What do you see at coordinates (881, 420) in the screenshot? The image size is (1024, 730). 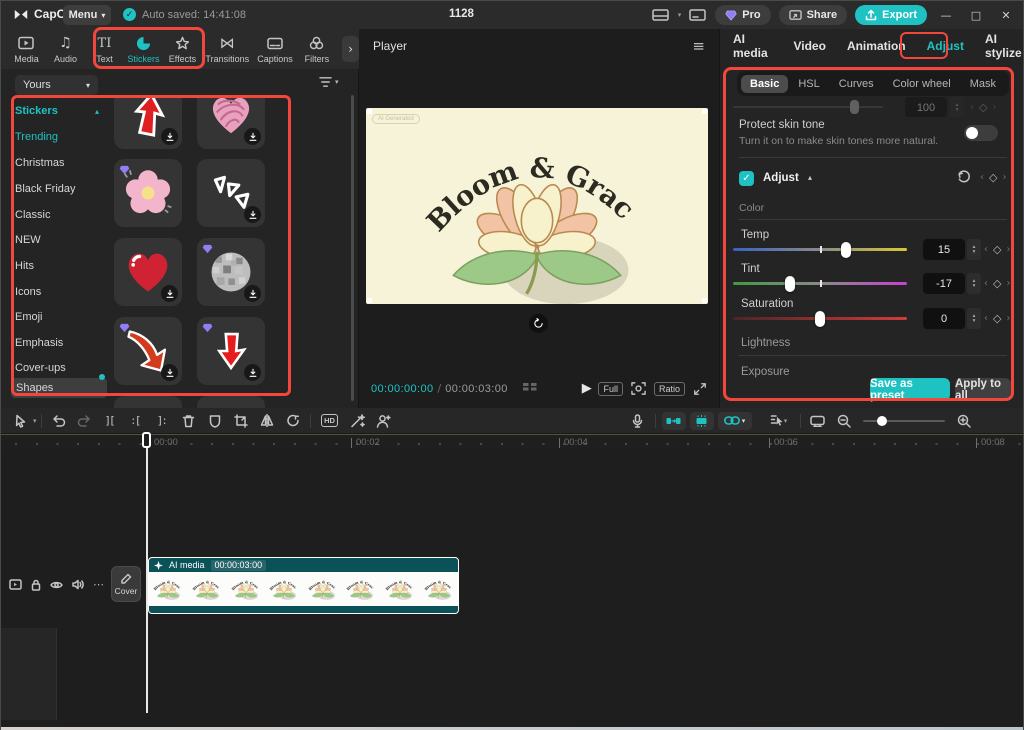 I see `zoom-slider-knob` at bounding box center [881, 420].